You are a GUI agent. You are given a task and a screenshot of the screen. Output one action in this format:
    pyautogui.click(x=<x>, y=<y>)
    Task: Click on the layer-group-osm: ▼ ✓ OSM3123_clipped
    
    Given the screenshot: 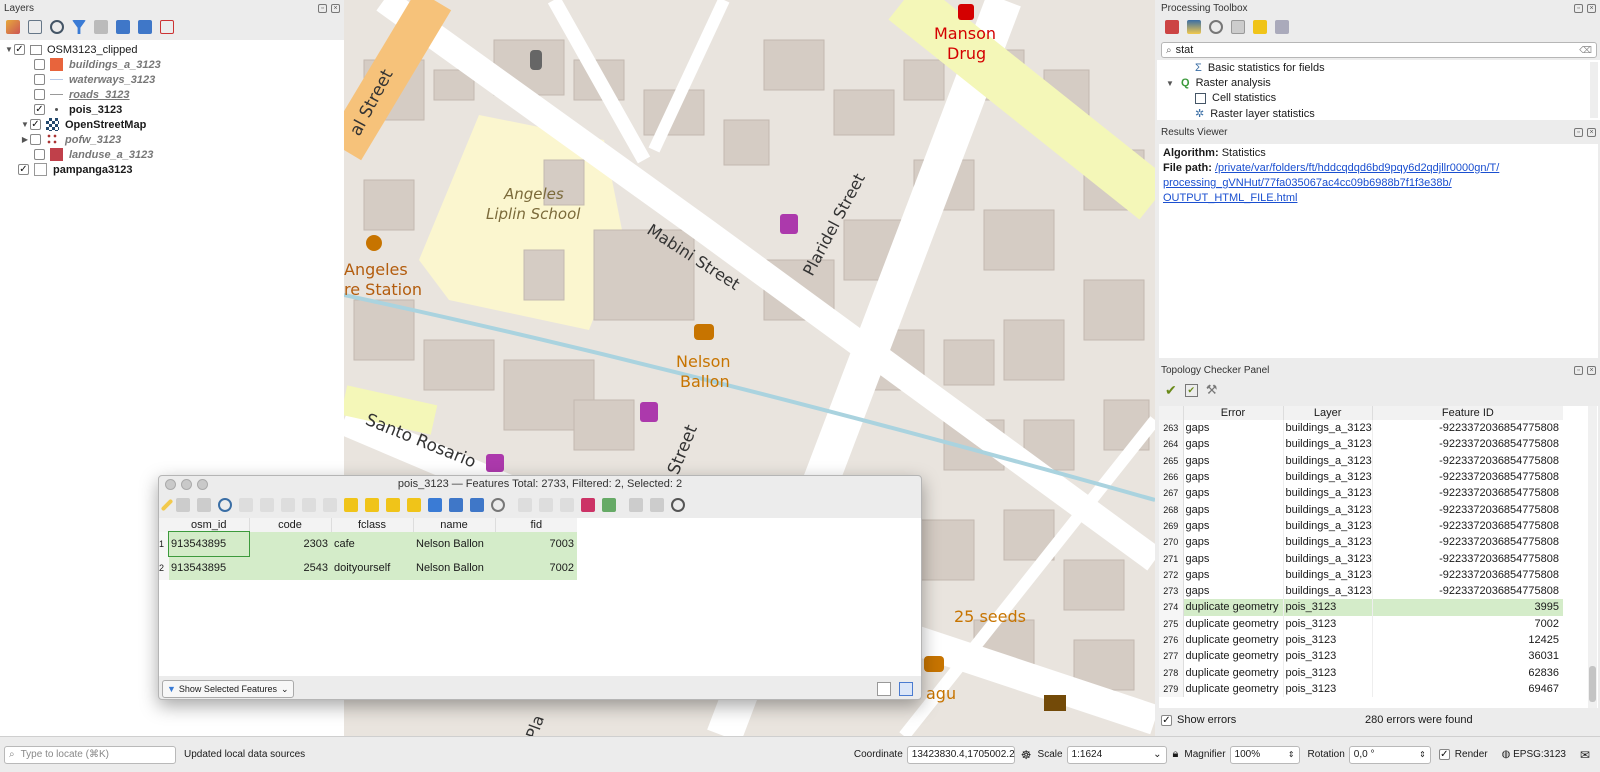 What is the action you would take?
    pyautogui.click(x=70, y=49)
    